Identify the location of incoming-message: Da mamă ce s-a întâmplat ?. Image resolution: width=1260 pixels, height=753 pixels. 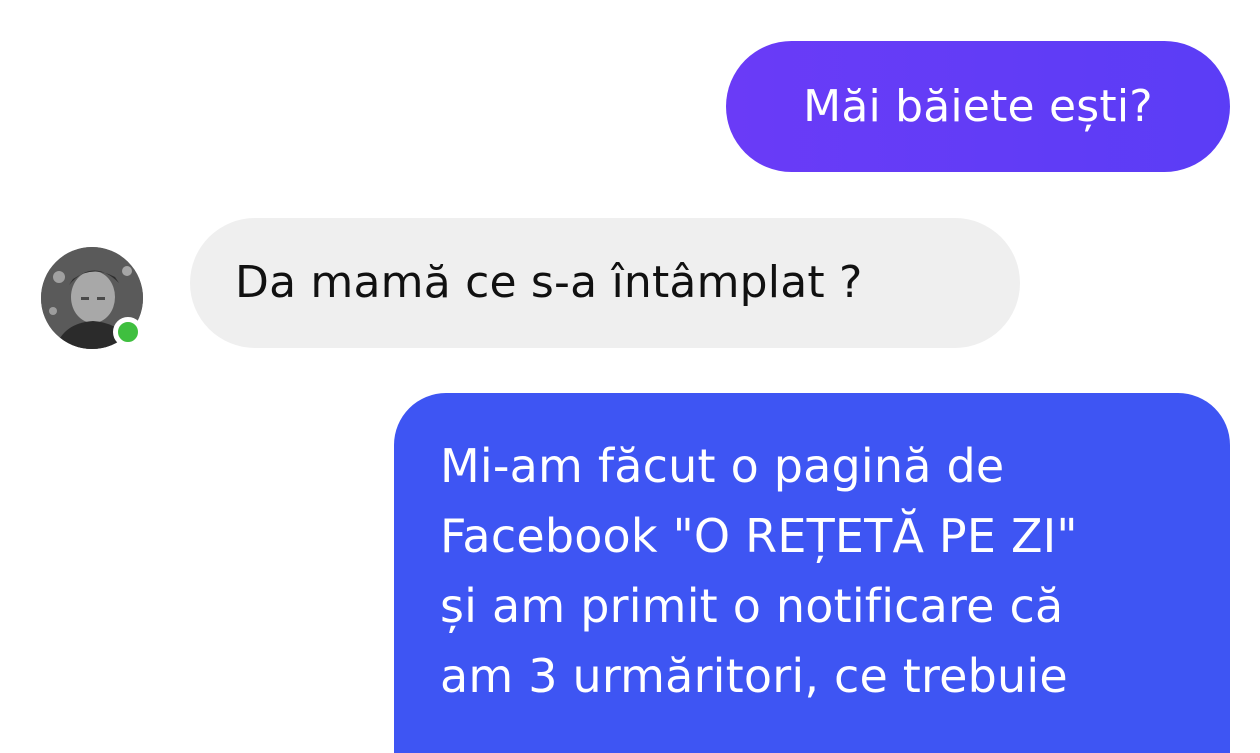
(605, 283).